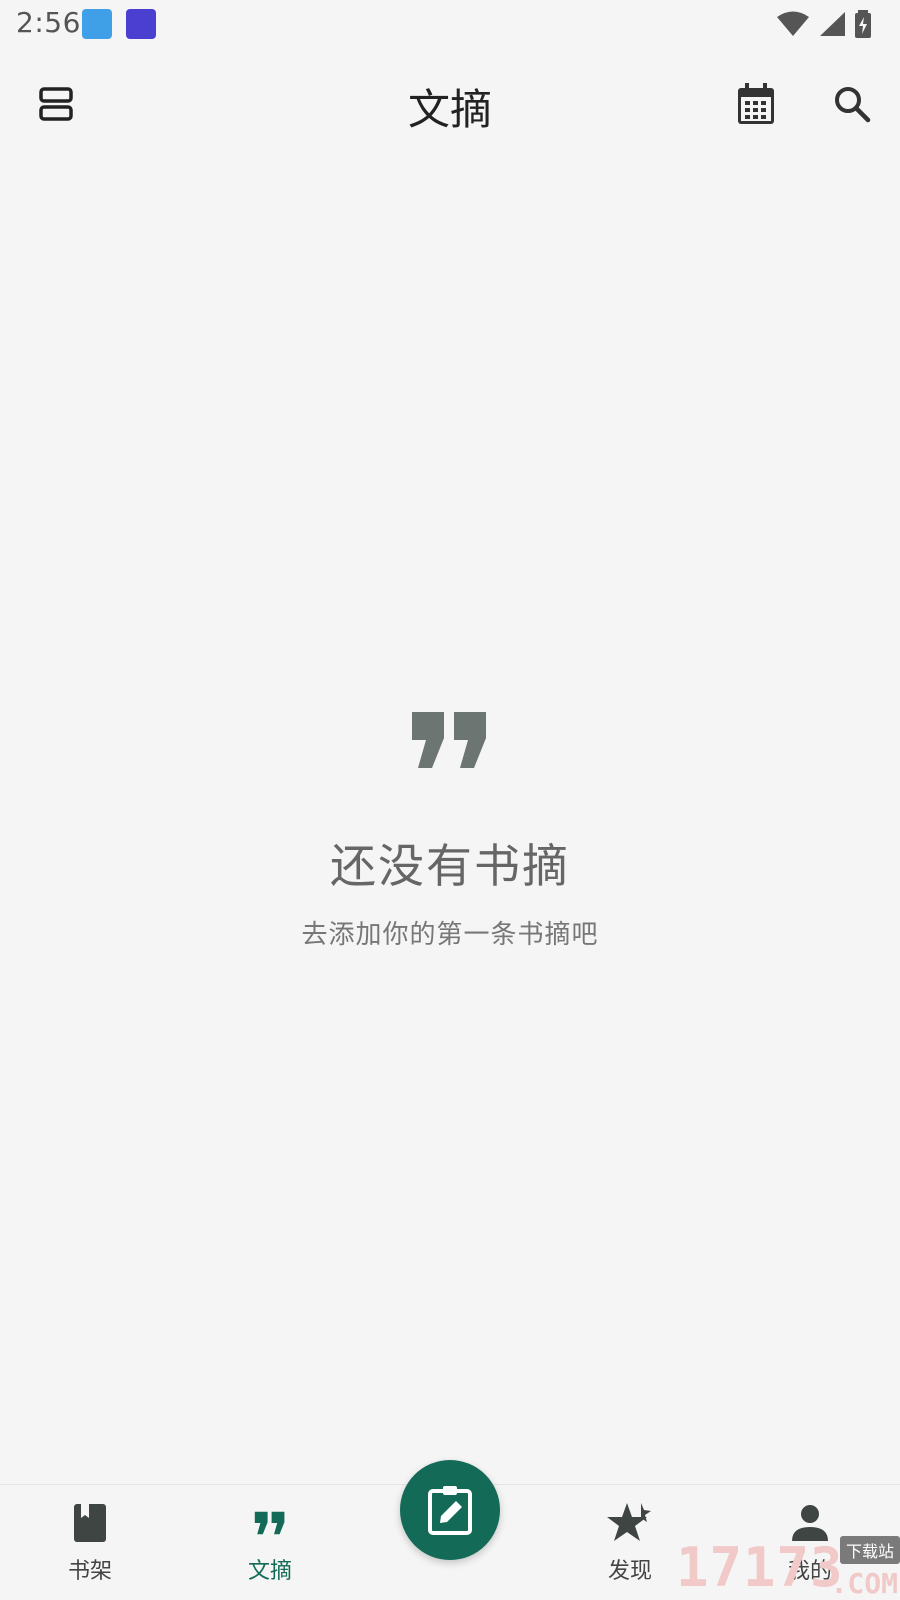 The height and width of the screenshot is (1600, 900). I want to click on app-bar: 文摘, so click(450, 104).